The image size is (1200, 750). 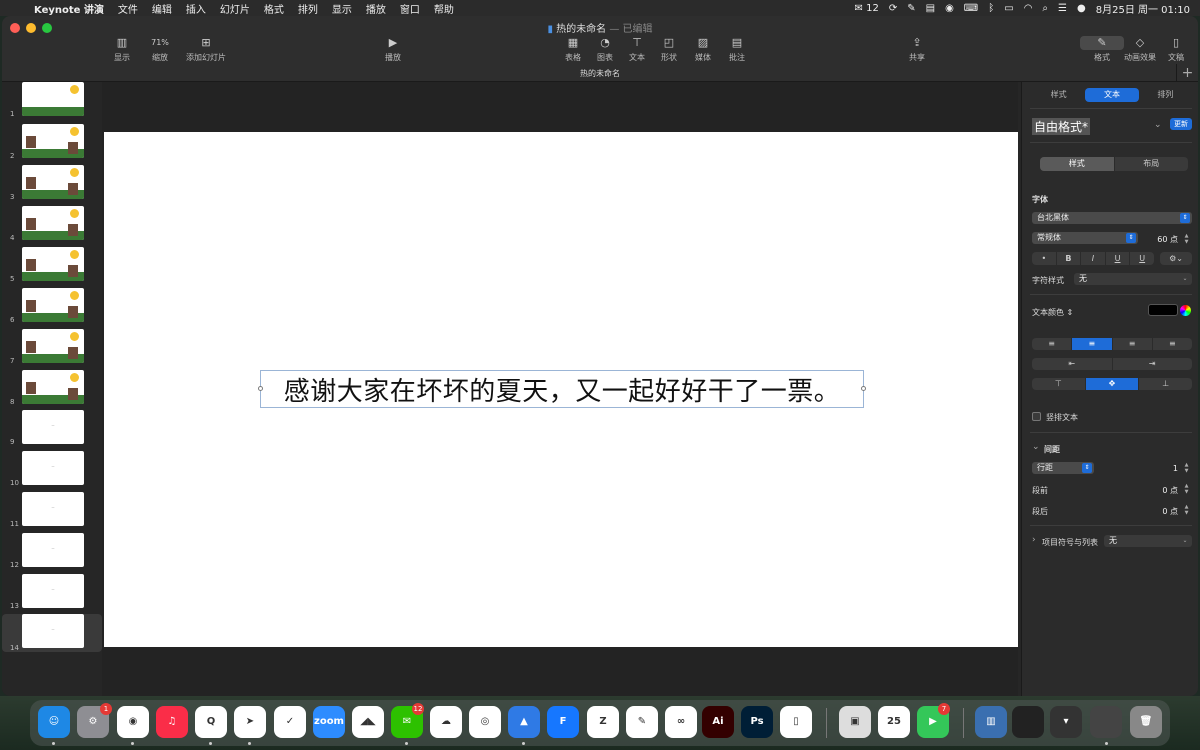 What do you see at coordinates (1045, 8) in the screenshot?
I see `search-icon: ⌕` at bounding box center [1045, 8].